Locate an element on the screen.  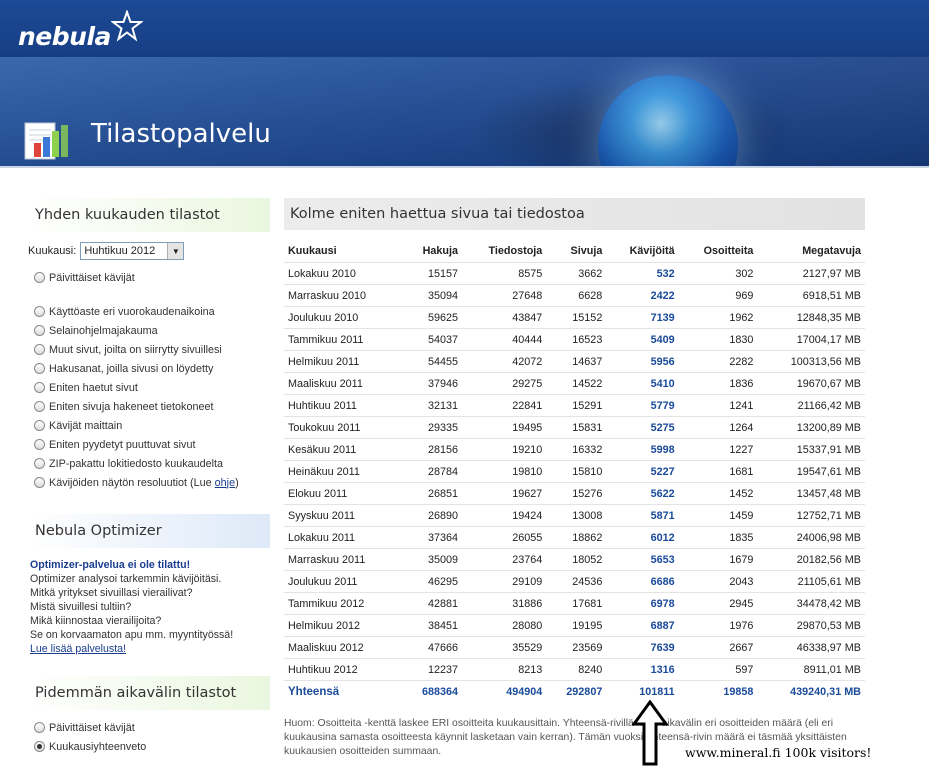
table-cell: 1830 is located at coordinates (718, 339).